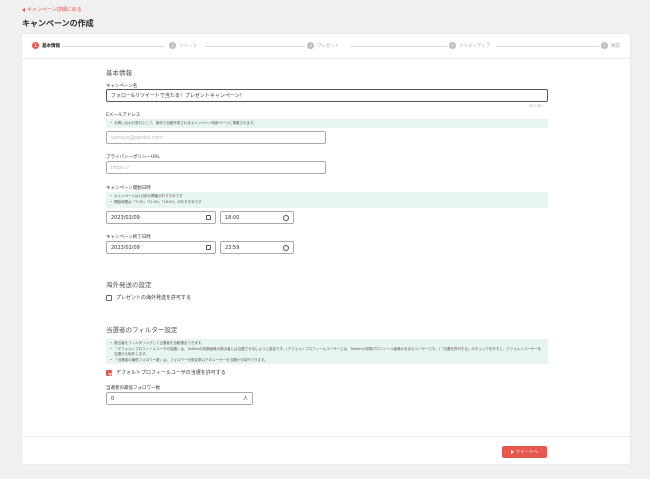 Image resolution: width=650 pixels, height=479 pixels. I want to click on end-time-input: 23:59, so click(257, 247).